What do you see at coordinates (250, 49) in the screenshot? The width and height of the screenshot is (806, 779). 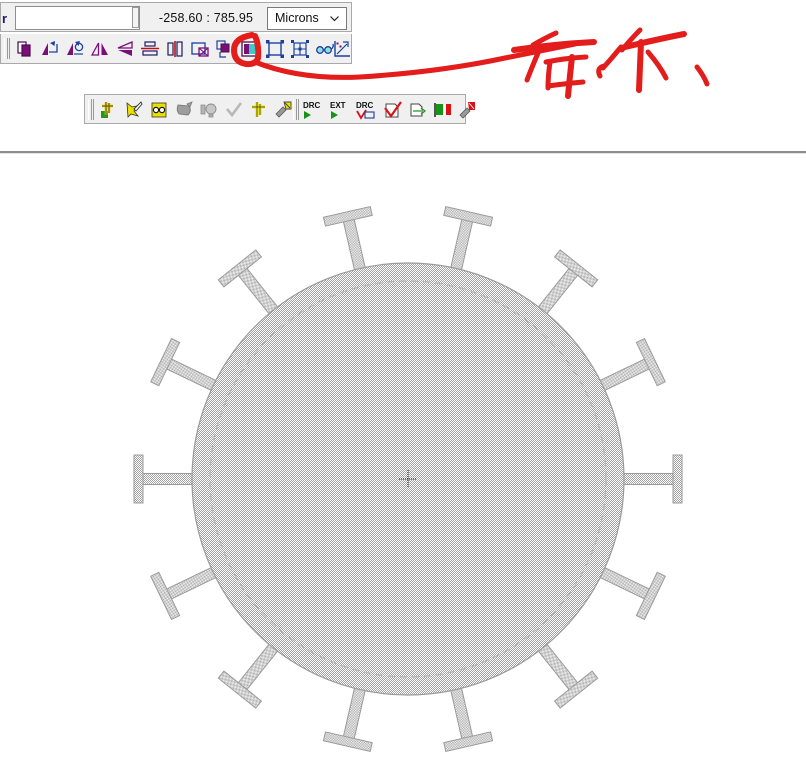 I see `boolean-operations-button` at bounding box center [250, 49].